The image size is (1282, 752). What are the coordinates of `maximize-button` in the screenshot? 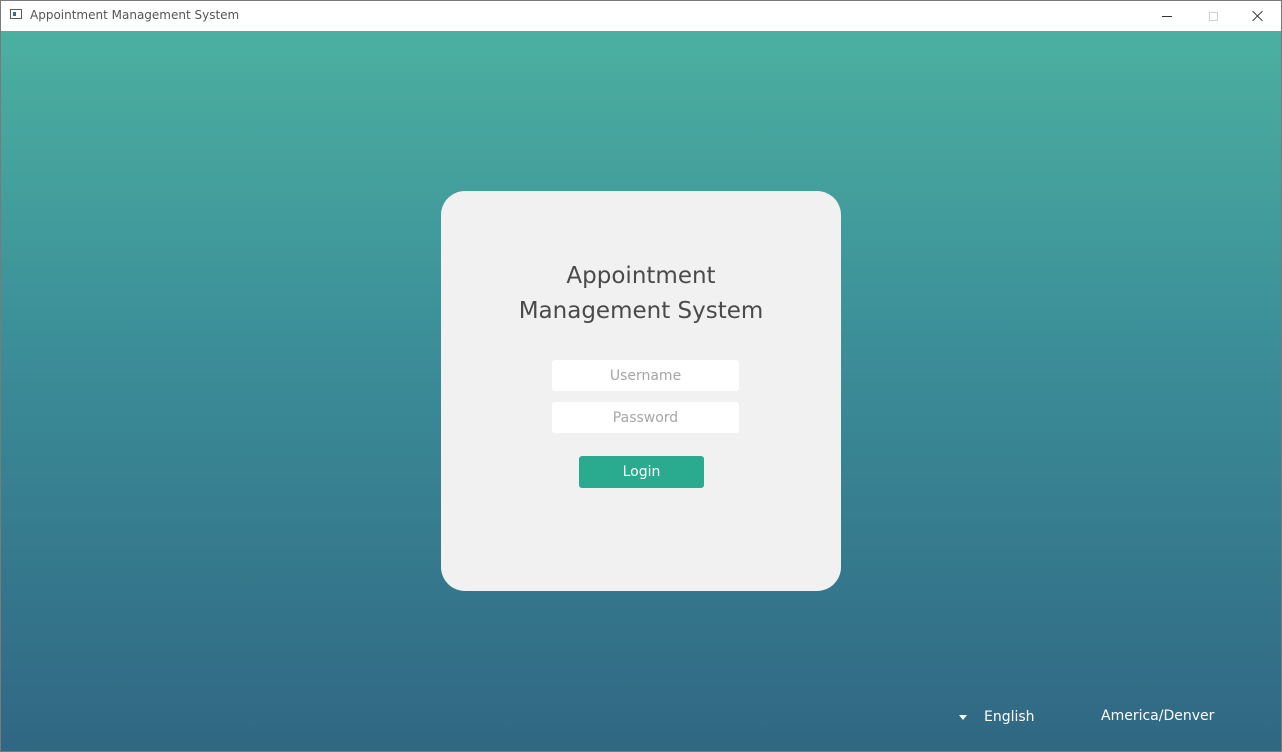 It's located at (1213, 16).